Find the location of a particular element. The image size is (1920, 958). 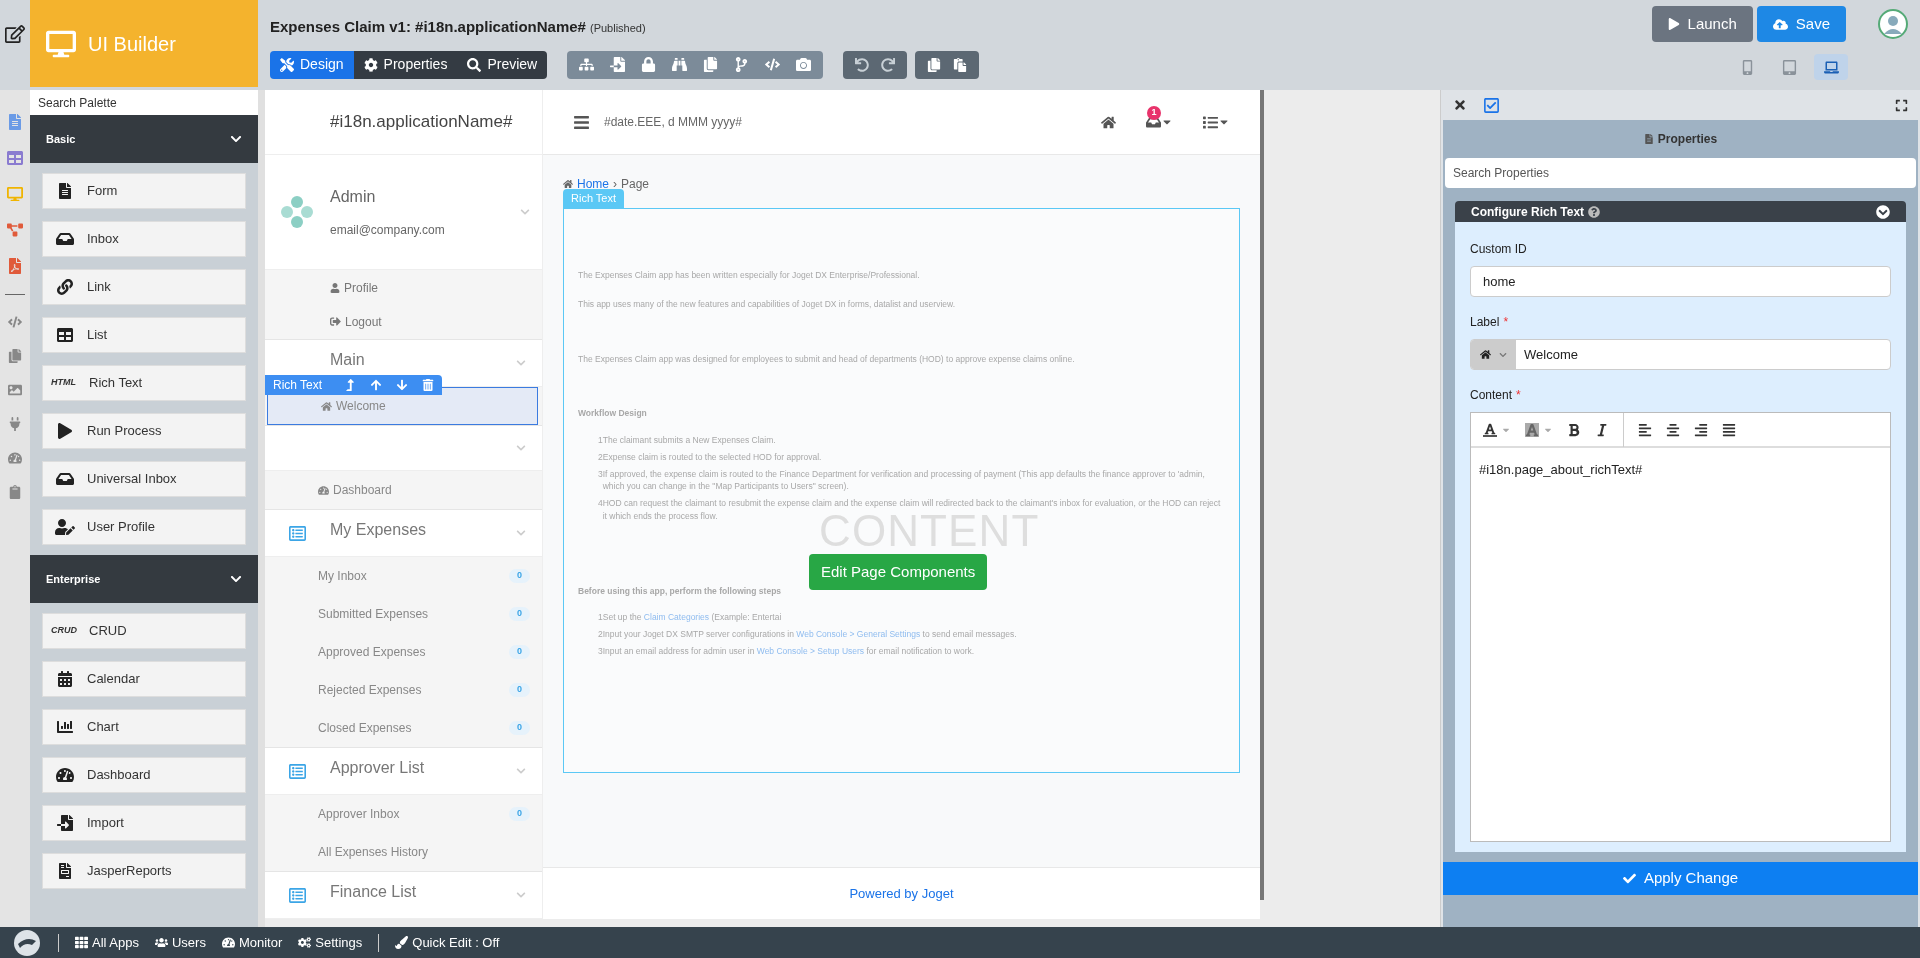

step-text: HOD can request the claimant to resubmit the expense claim and the expense claim will redirected back to the claimant's inbox for evaluation, or the HOD can reject it which ends the process flow. is located at coordinates (912, 509).